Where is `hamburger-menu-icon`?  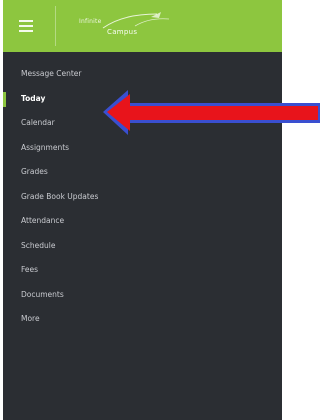
hamburger-menu-icon is located at coordinates (28, 26).